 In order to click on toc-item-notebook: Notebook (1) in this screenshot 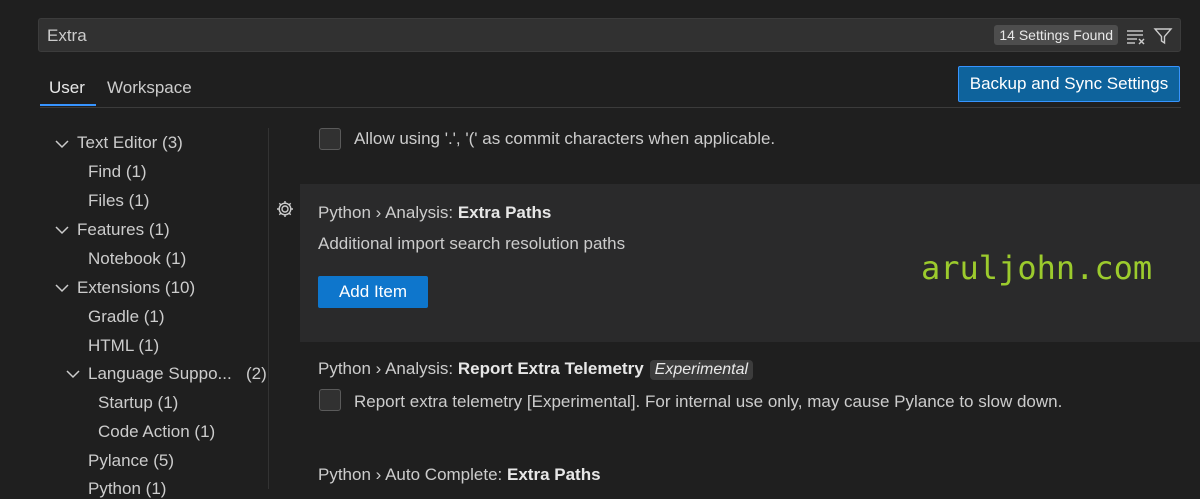, I will do `click(137, 259)`.